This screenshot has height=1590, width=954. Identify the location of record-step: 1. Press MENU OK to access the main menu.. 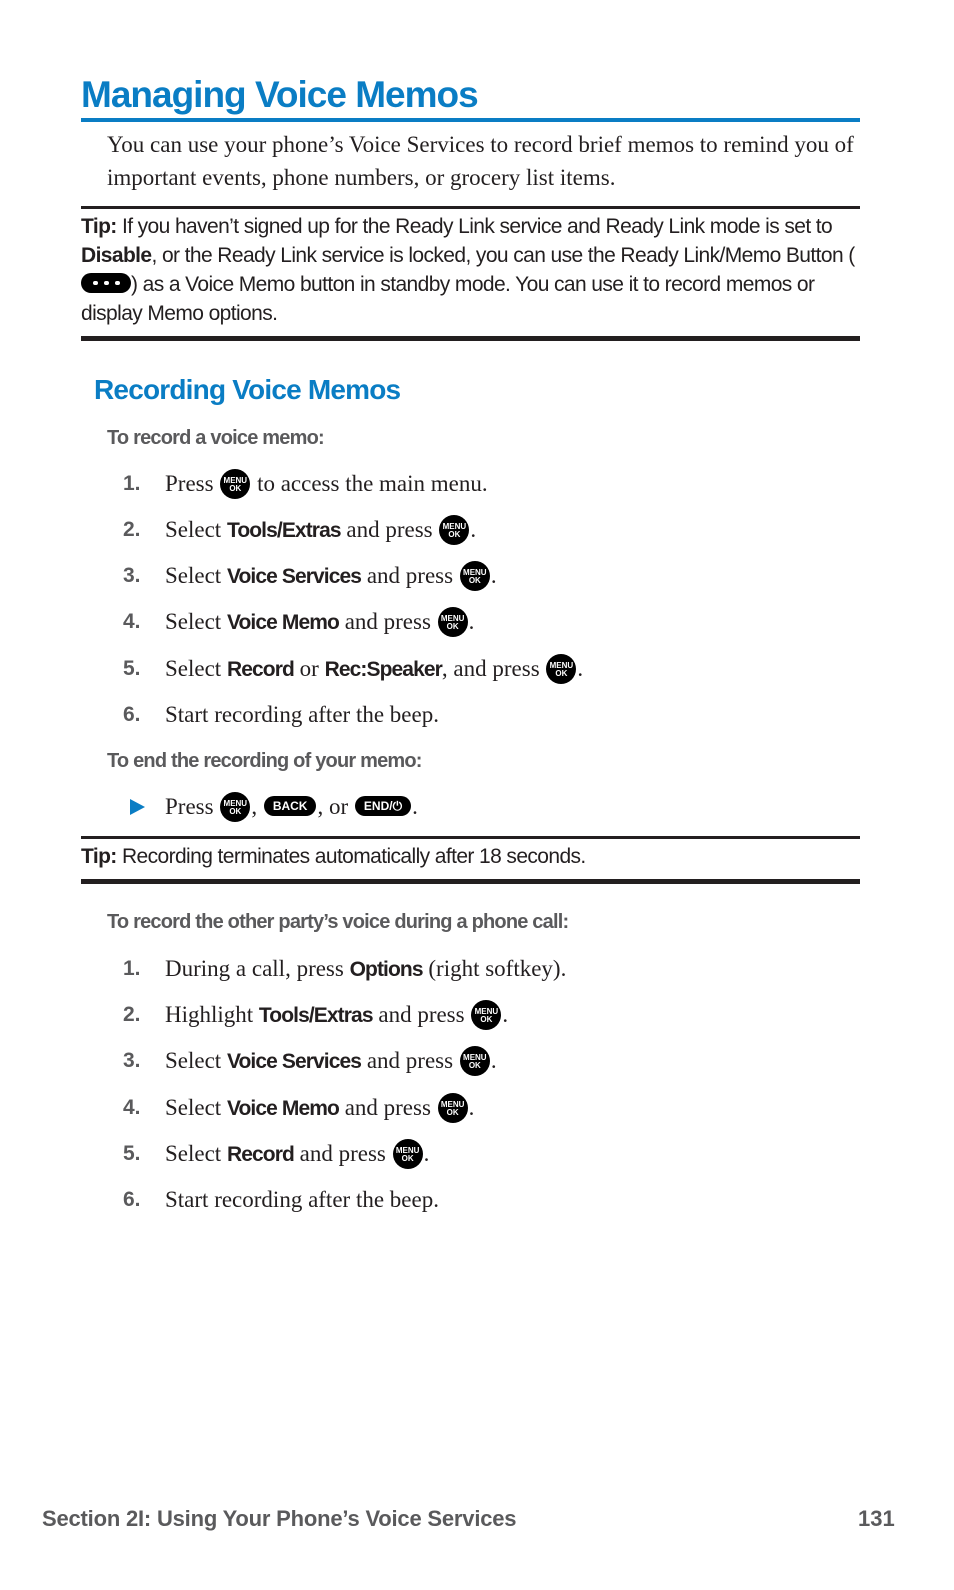
(450, 484).